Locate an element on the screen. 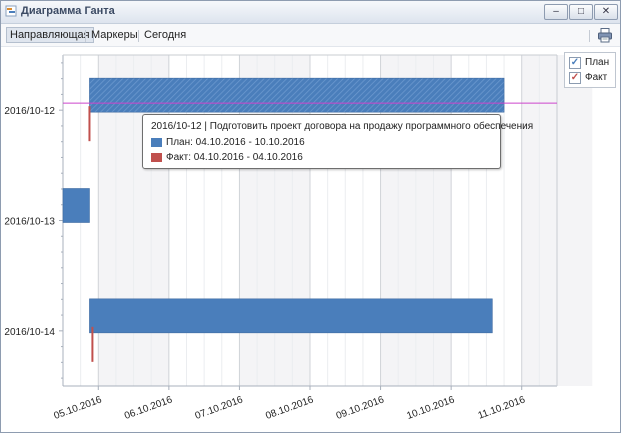 The image size is (621, 433). guide-button: Направляющая is located at coordinates (50, 35).